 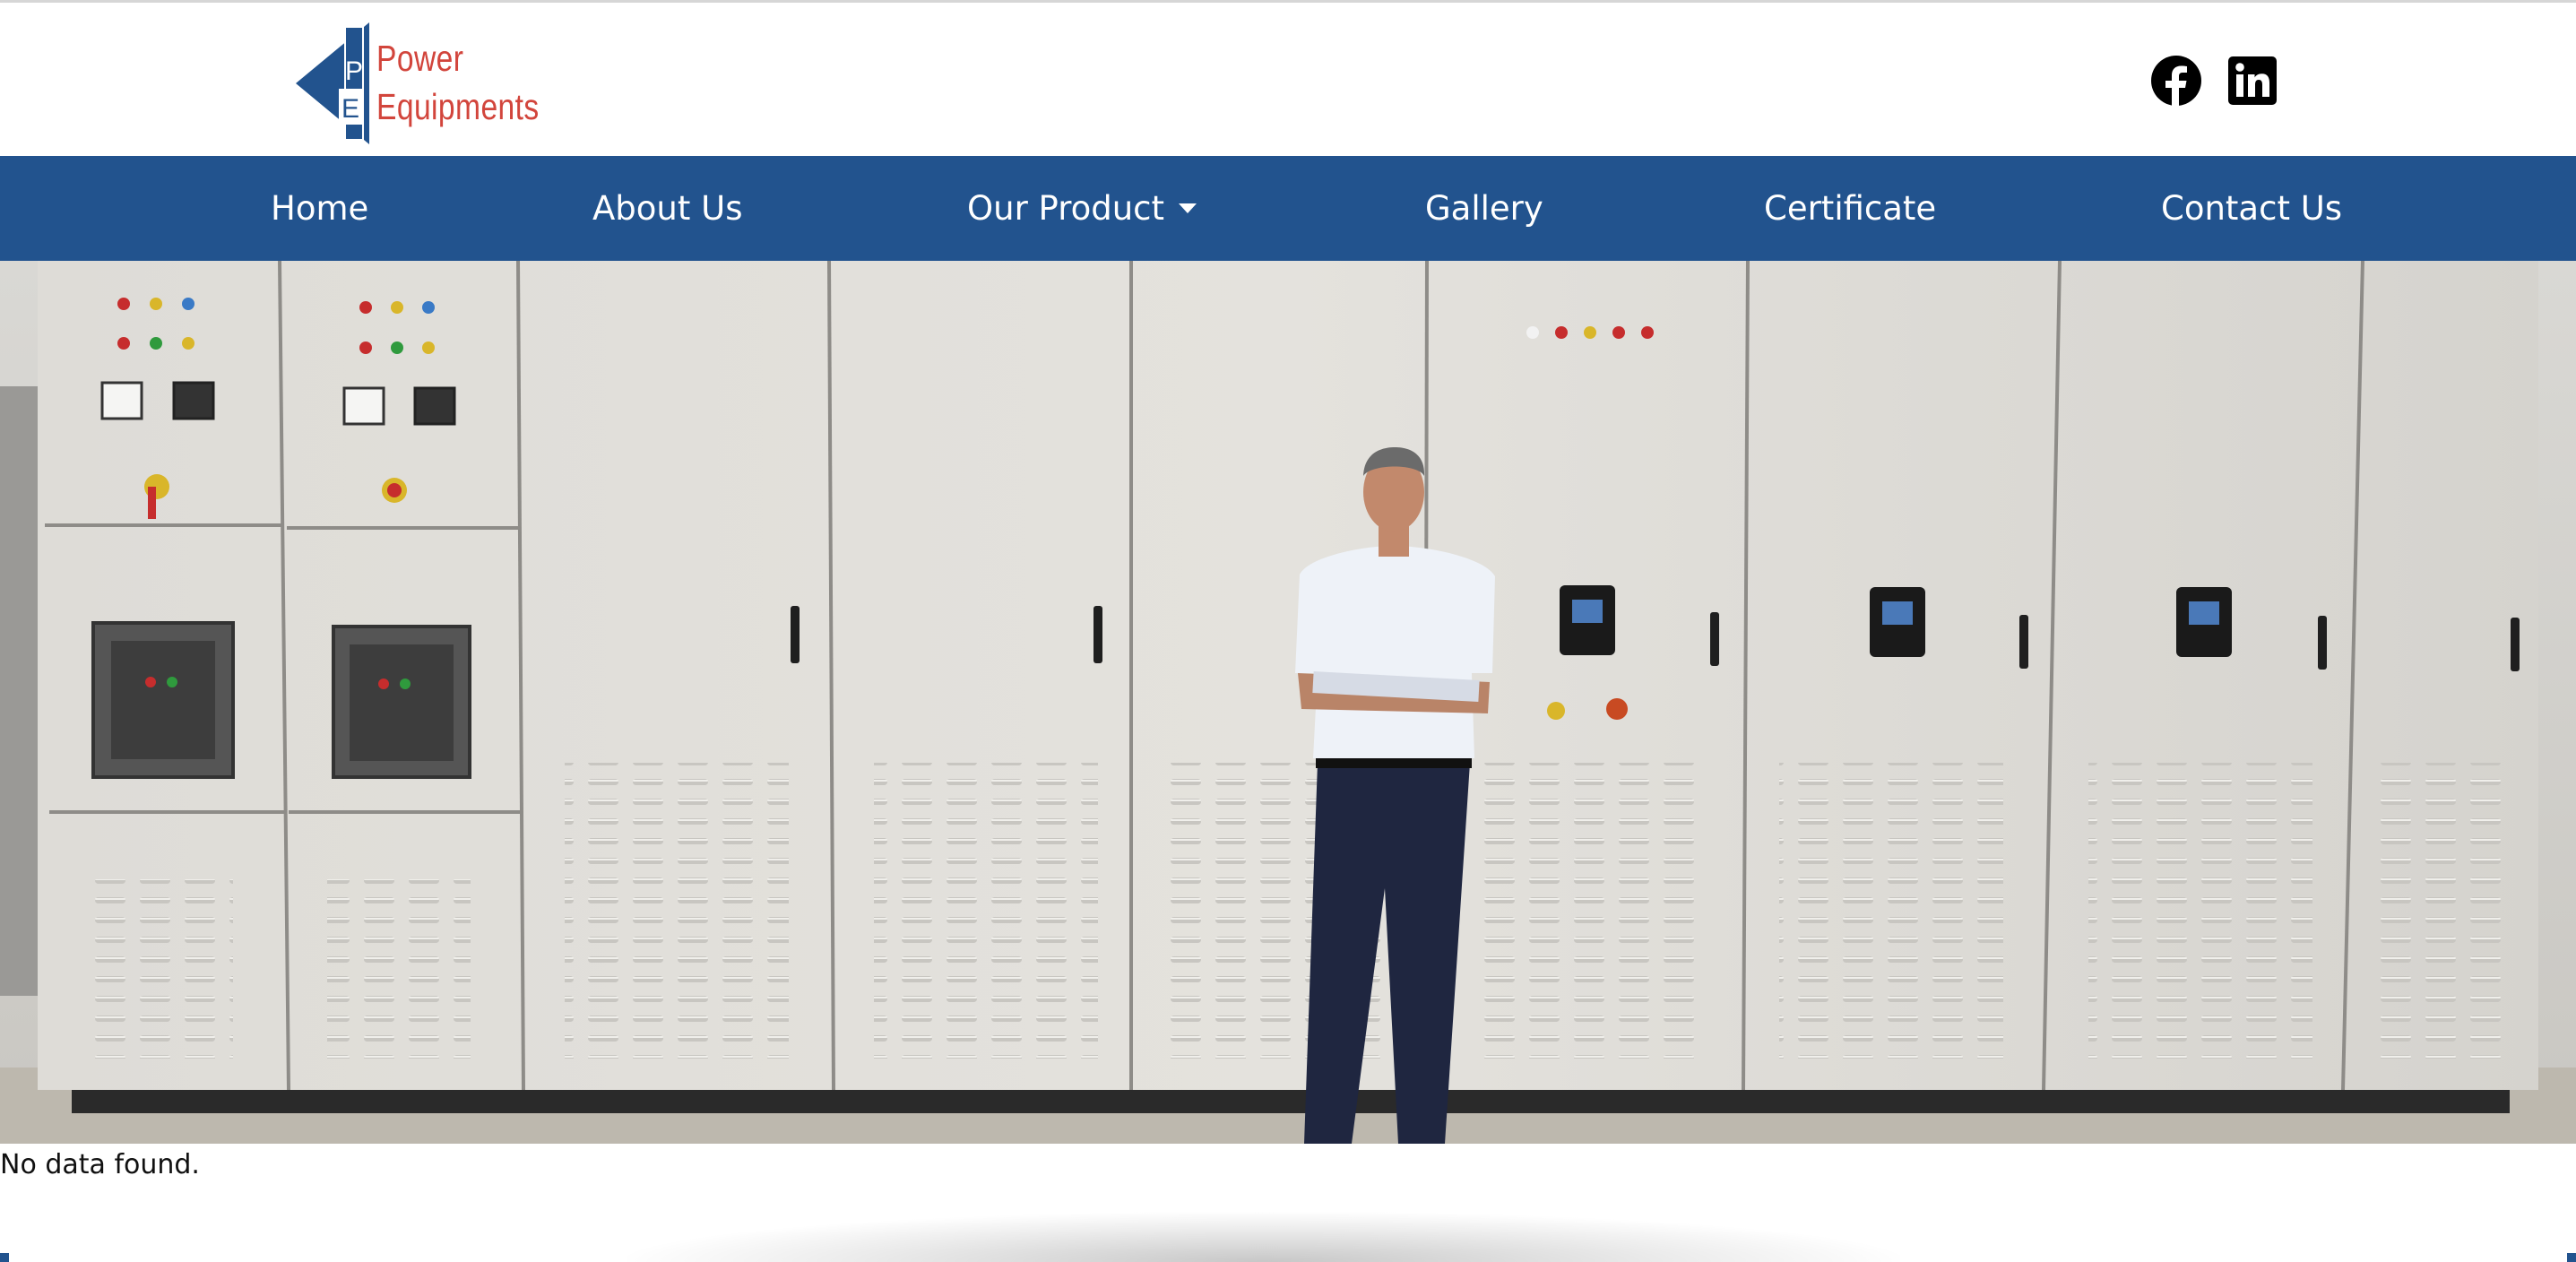 What do you see at coordinates (424, 84) in the screenshot?
I see `company-logo: P E Power Equipments` at bounding box center [424, 84].